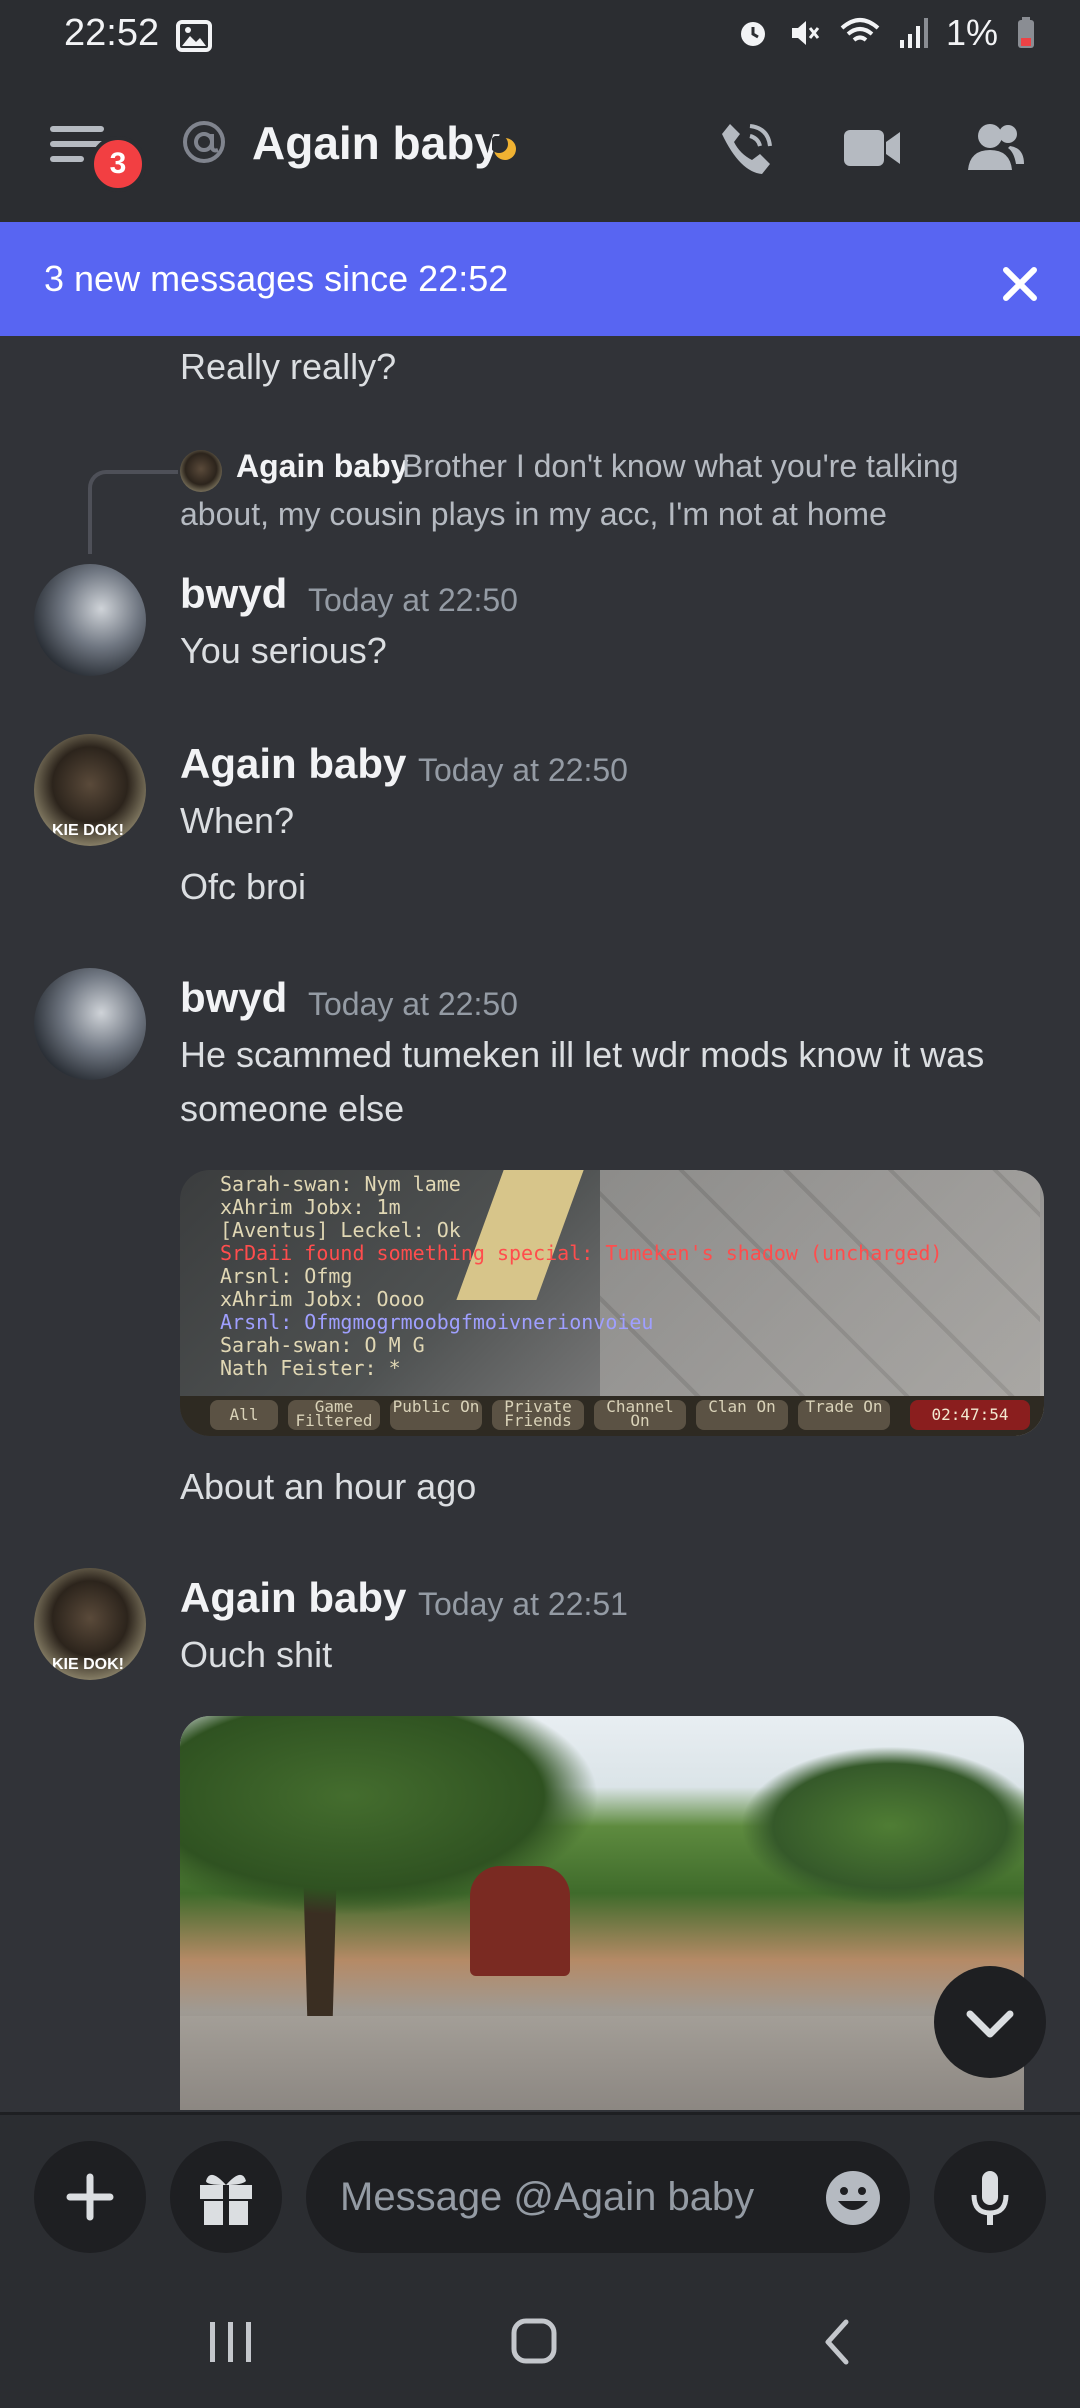 This screenshot has width=1080, height=2408. What do you see at coordinates (322, 1345) in the screenshot?
I see `game-chat-line: Sarah-swan: O M G` at bounding box center [322, 1345].